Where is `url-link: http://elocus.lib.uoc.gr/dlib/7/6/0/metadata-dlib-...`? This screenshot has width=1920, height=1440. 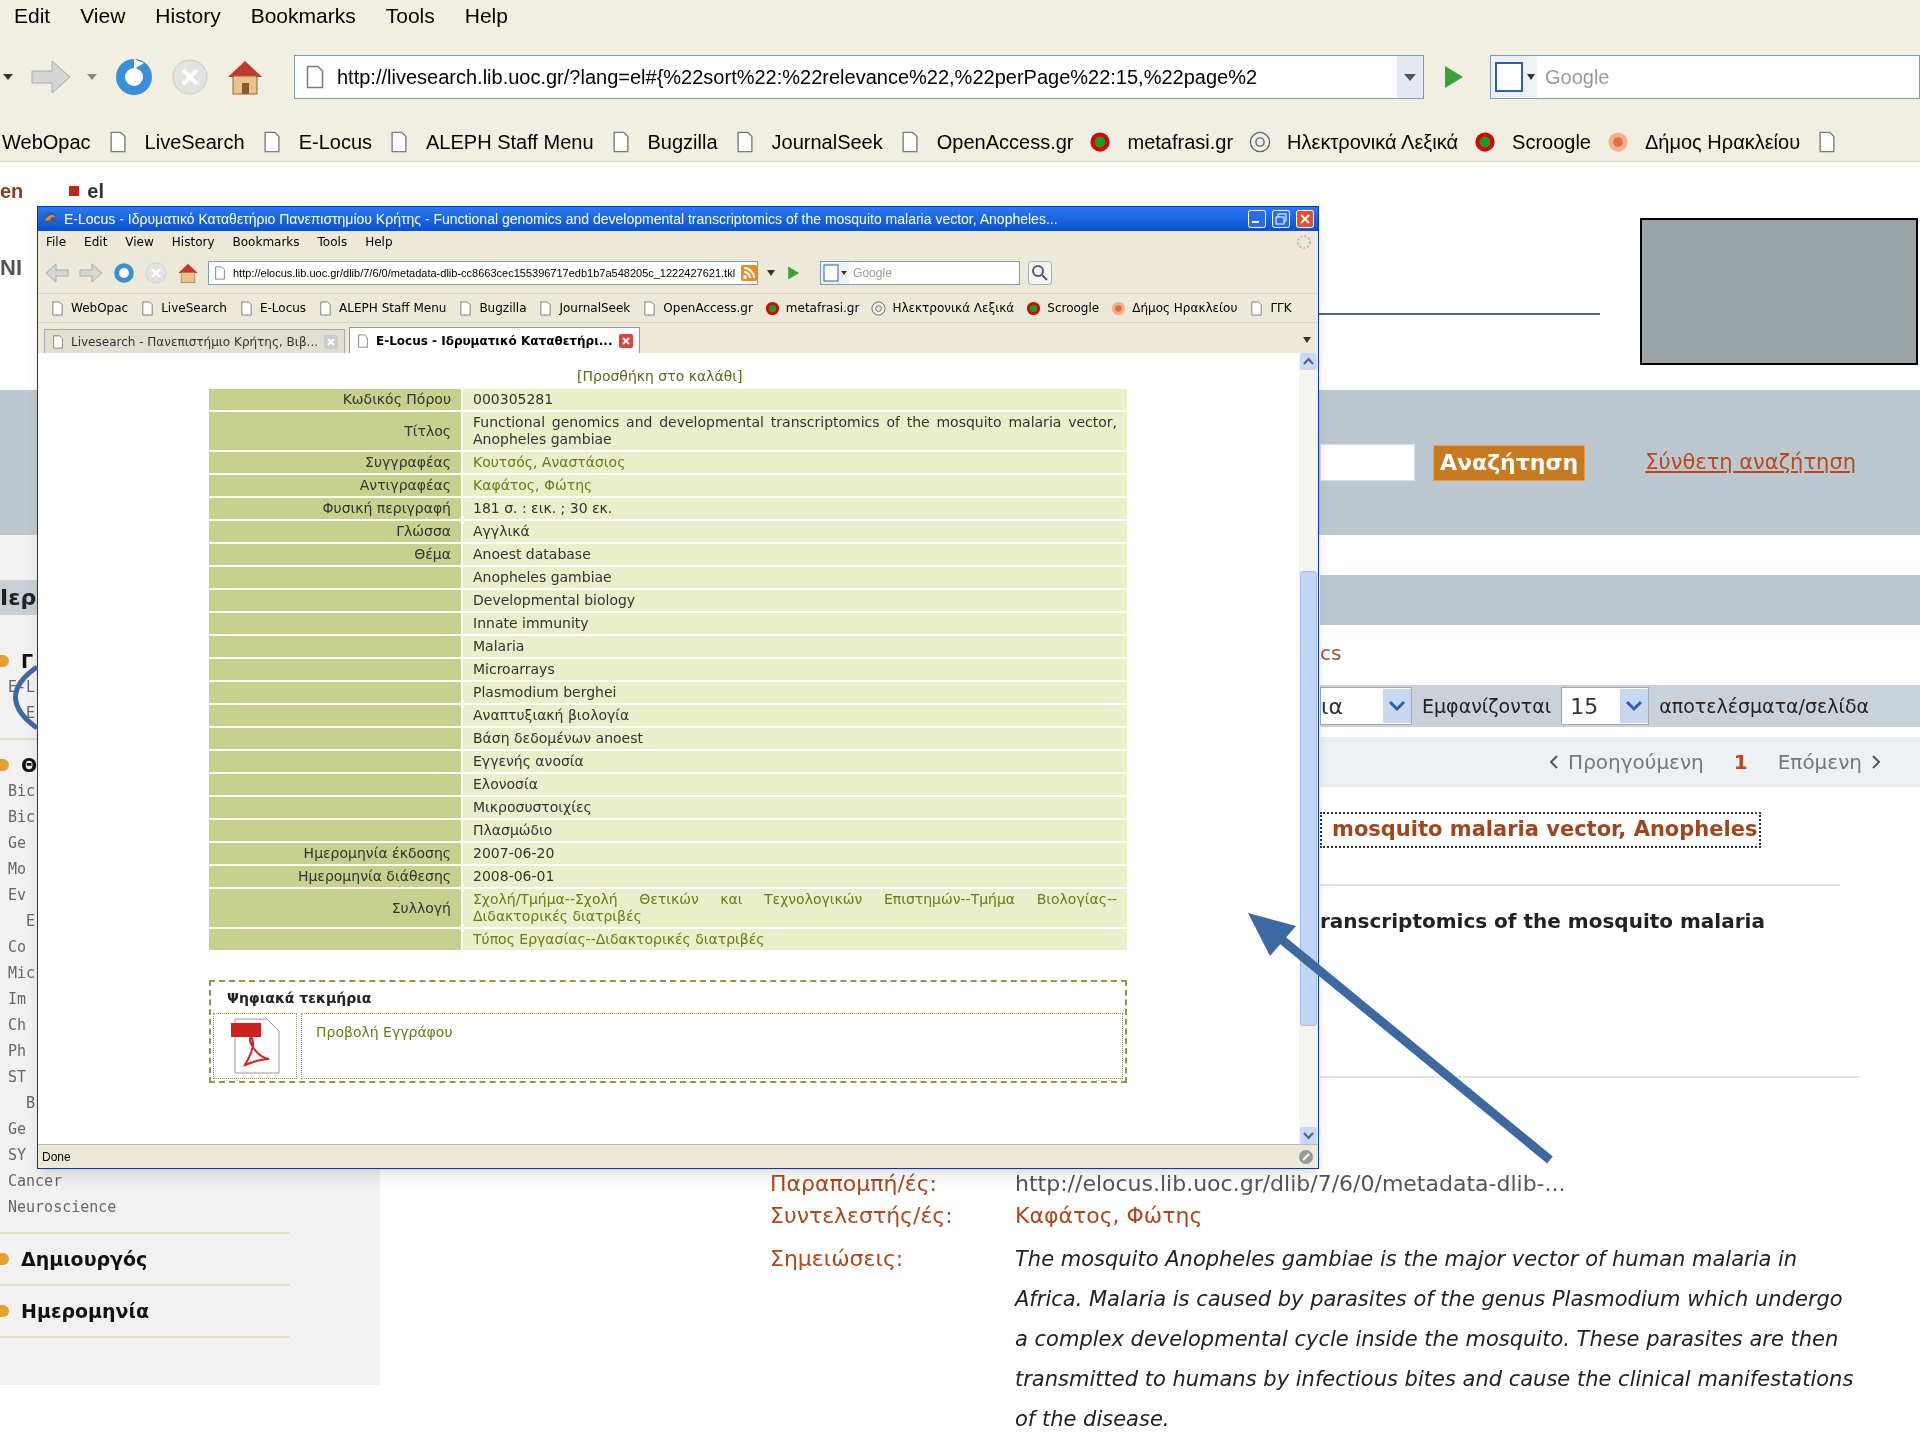
url-link: http://elocus.lib.uoc.gr/dlib/7/6/0/metadata-dlib-... is located at coordinates (1290, 1184).